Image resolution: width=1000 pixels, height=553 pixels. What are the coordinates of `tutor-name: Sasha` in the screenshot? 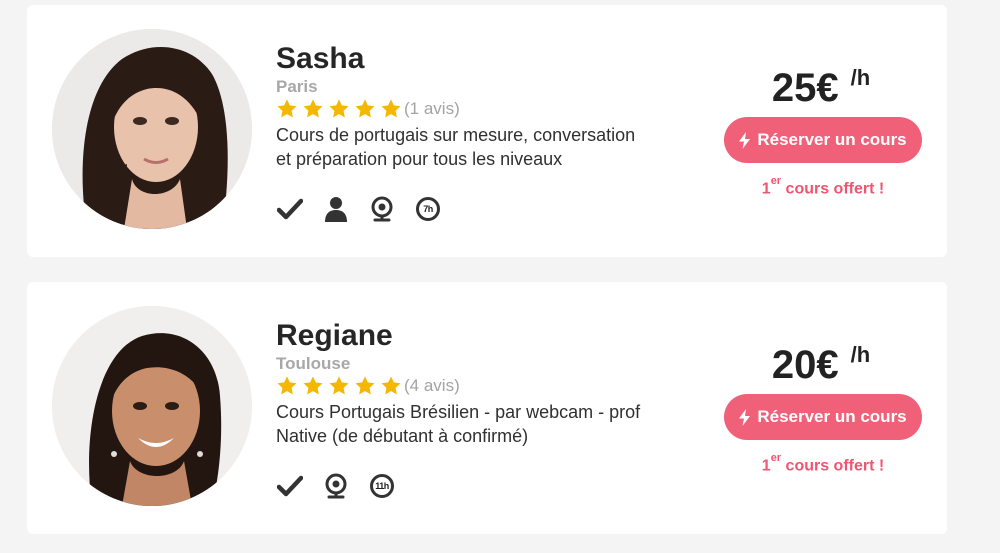 It's located at (491, 59).